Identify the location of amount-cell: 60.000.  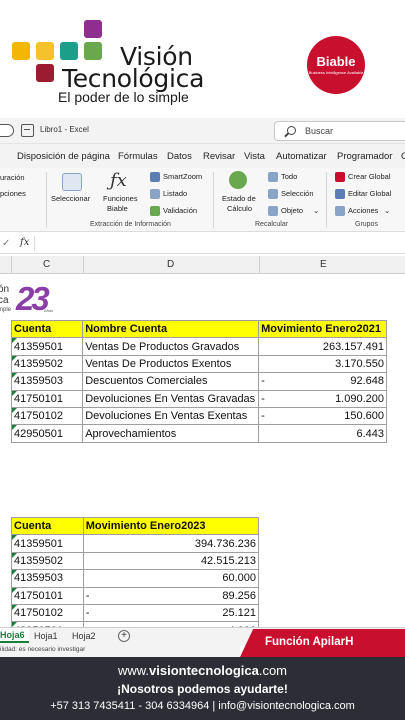
(171, 578).